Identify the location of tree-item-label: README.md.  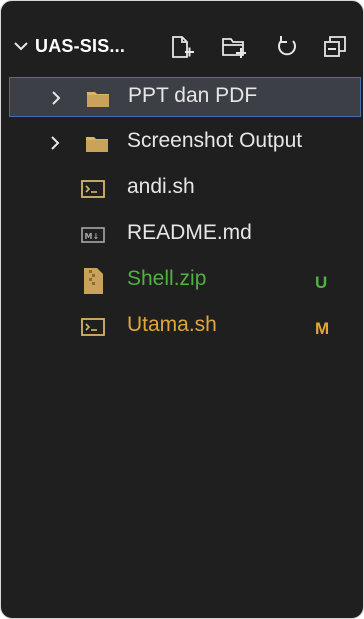
(189, 232).